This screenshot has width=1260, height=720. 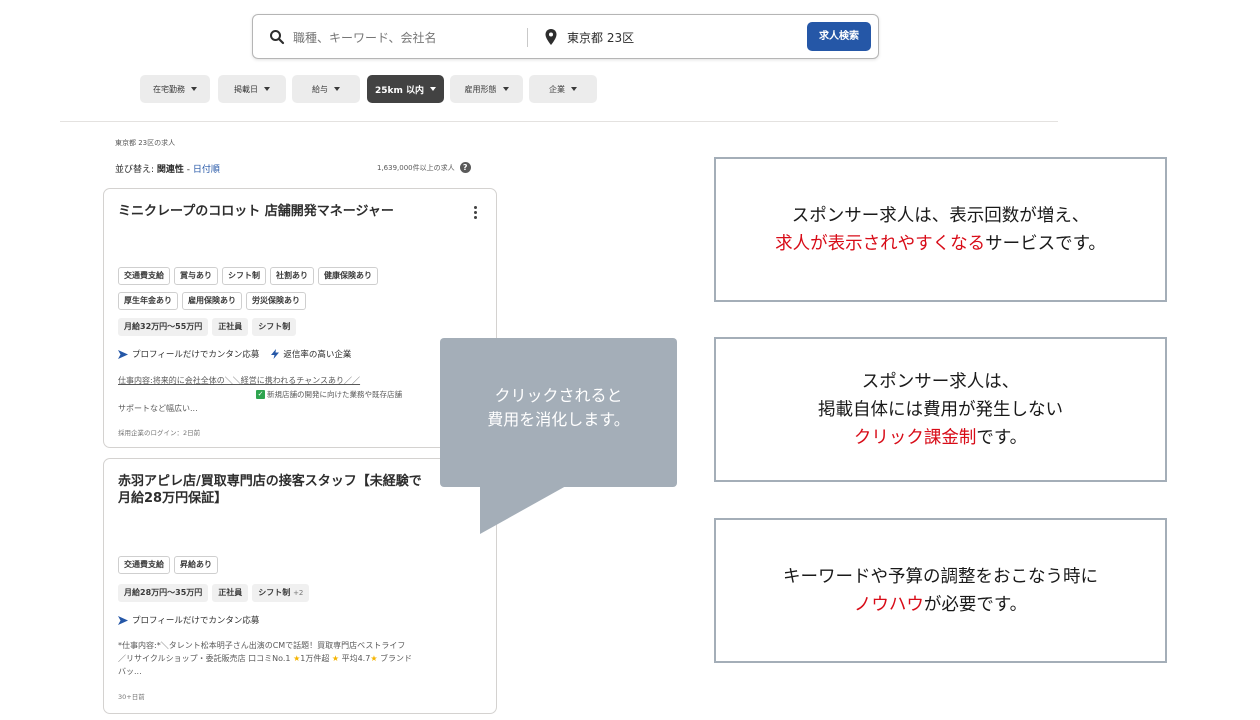 I want to click on search-button: 求人検索, so click(x=839, y=36).